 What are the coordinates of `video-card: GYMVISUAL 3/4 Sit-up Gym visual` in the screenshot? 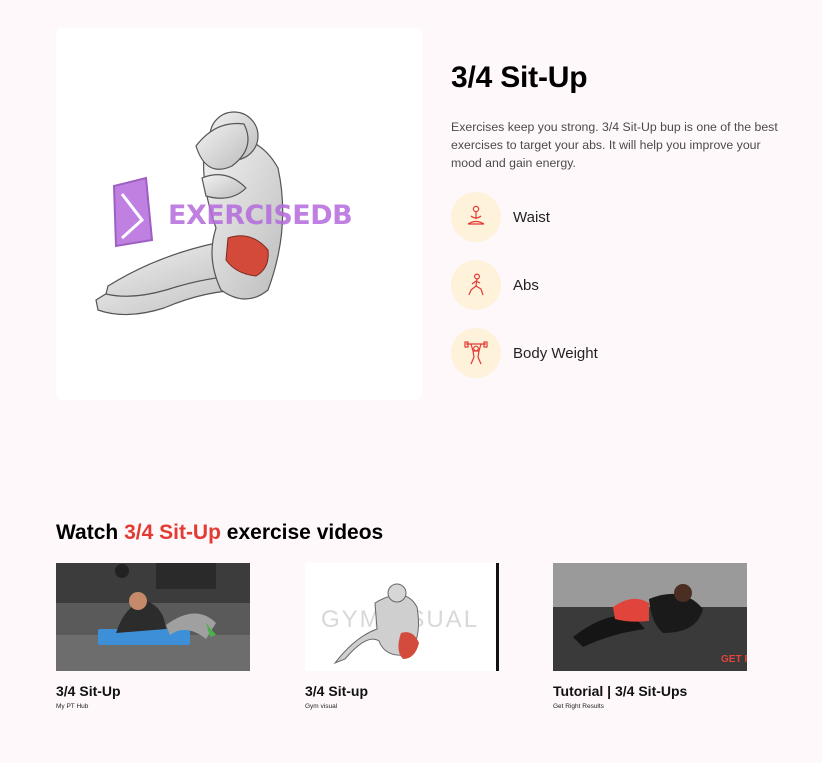 It's located at (402, 636).